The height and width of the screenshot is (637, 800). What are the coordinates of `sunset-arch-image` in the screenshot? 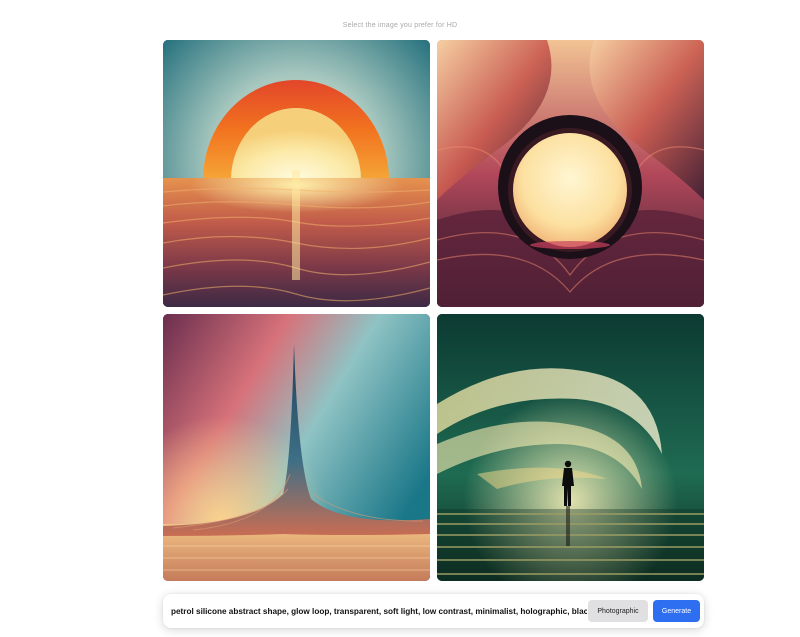 It's located at (296, 173).